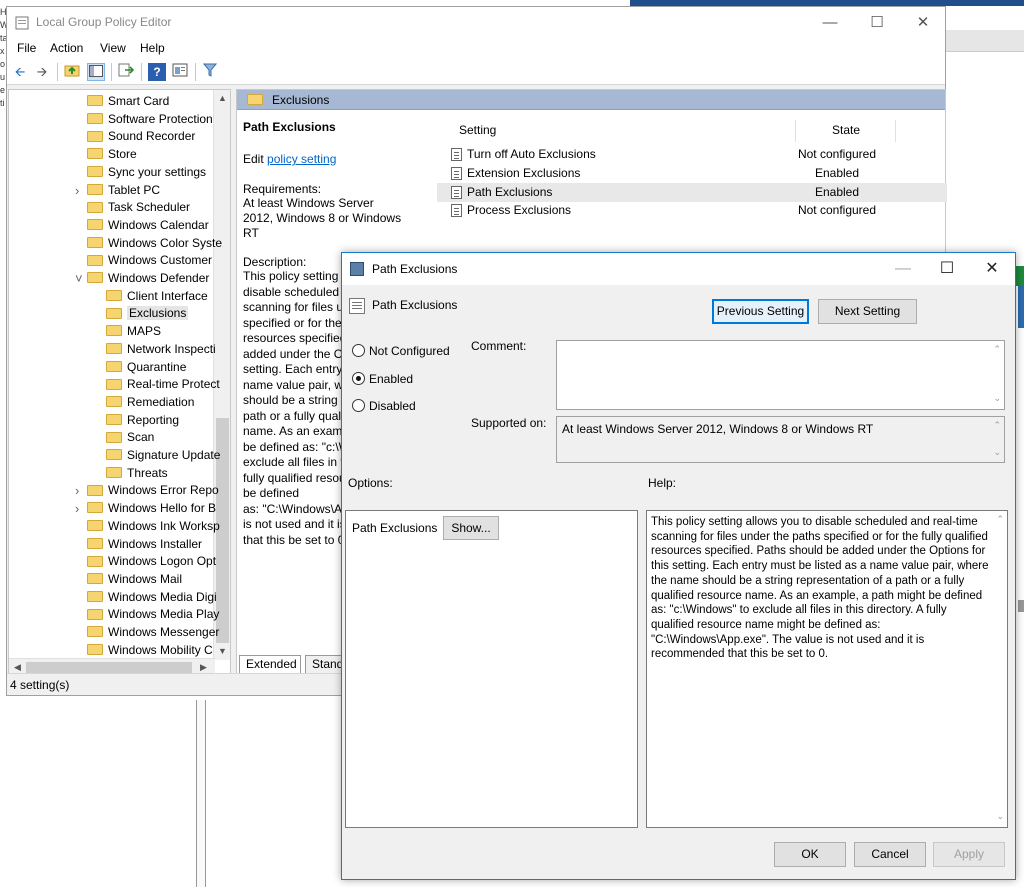 The width and height of the screenshot is (1024, 887). What do you see at coordinates (221, 375) in the screenshot?
I see `tree-vertical-scrollbar: ▲ ▼` at bounding box center [221, 375].